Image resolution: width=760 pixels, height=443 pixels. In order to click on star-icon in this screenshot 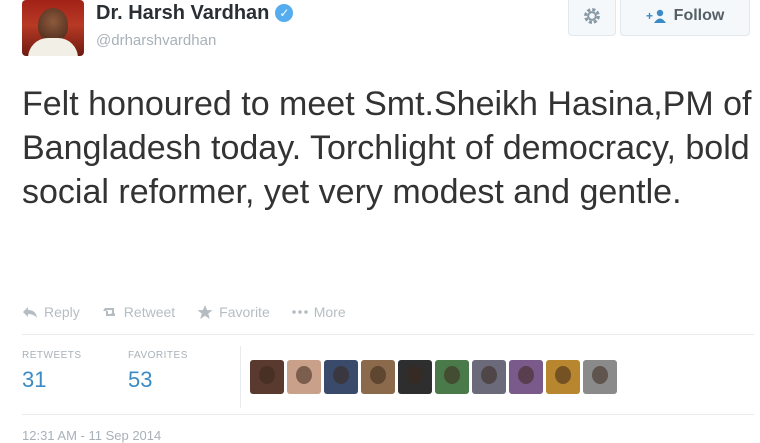, I will do `click(205, 312)`.